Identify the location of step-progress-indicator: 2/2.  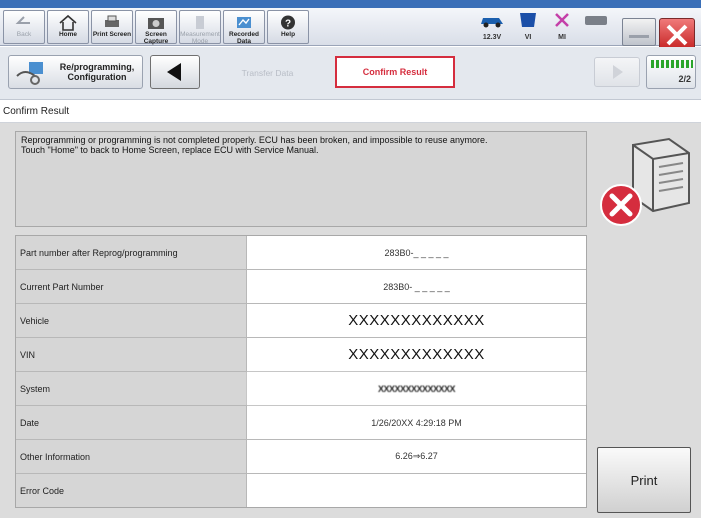
(671, 72).